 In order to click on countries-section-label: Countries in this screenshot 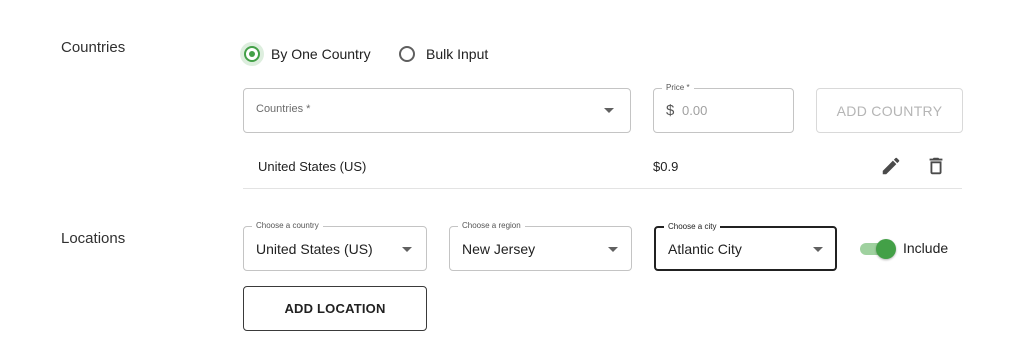, I will do `click(93, 47)`.